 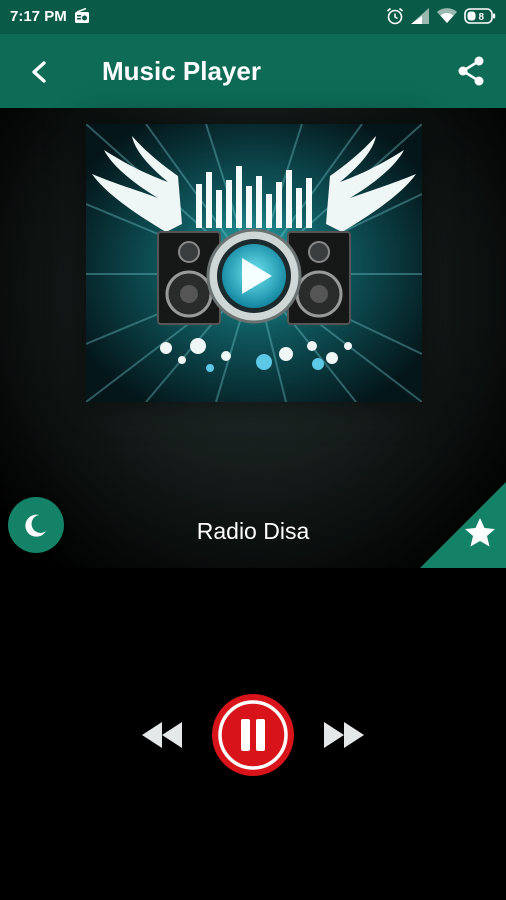 I want to click on page-title: Music Player, so click(x=181, y=71).